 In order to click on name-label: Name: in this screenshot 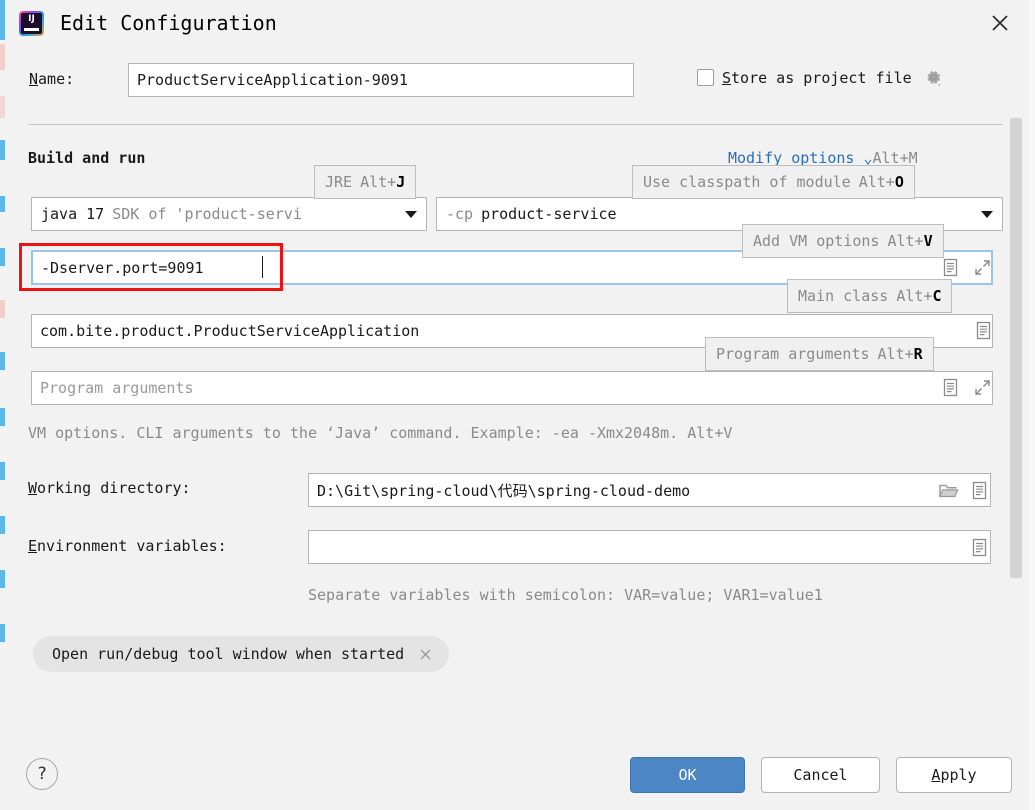, I will do `click(52, 79)`.